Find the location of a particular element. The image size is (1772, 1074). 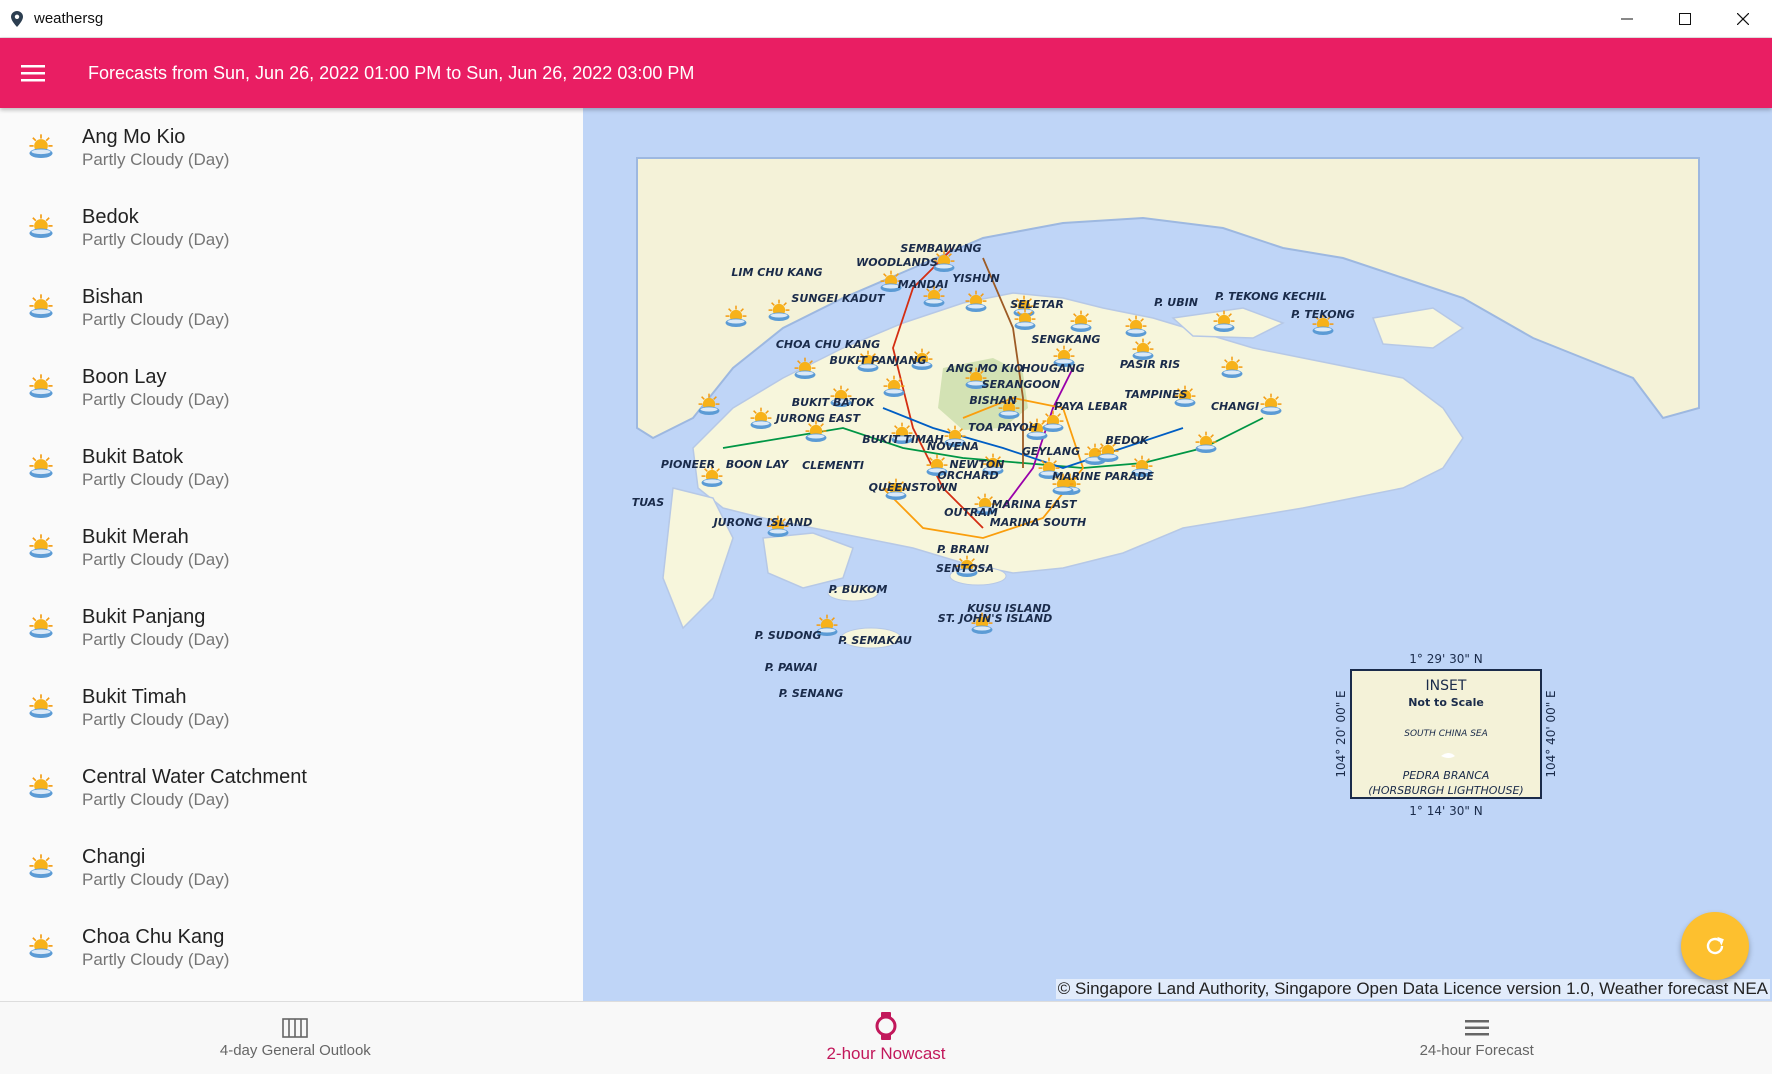

maximize-icon is located at coordinates (1685, 19).